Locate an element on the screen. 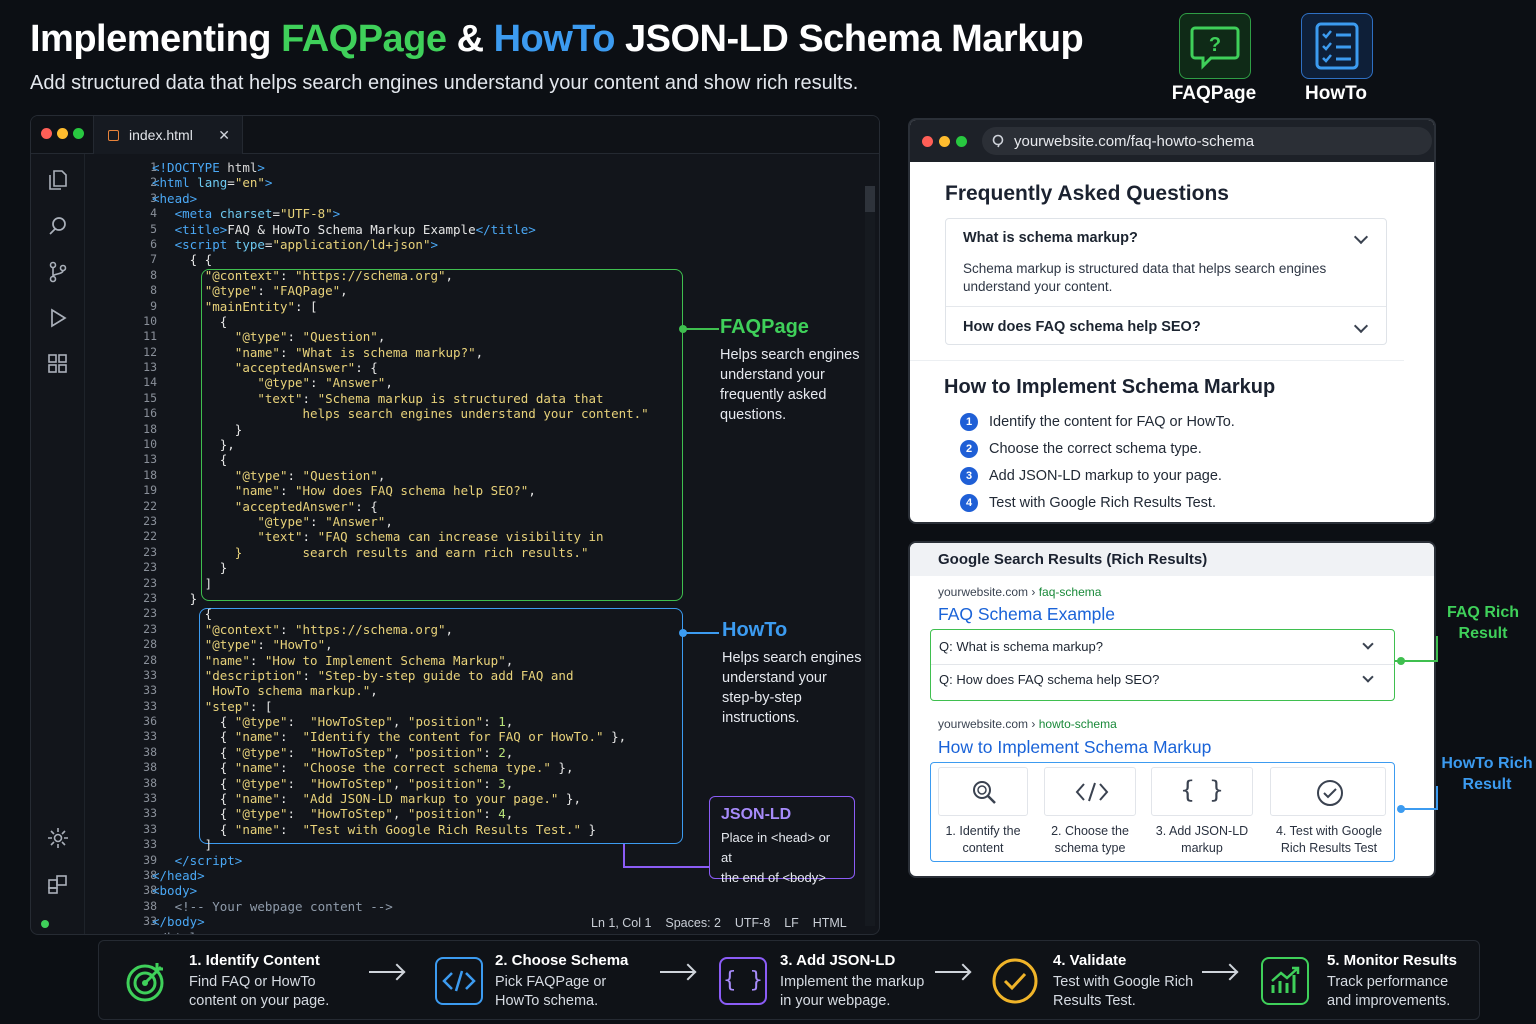 This screenshot has width=1536, height=1024. result-2-url: yourwebsite.com › howto-schema is located at coordinates (1027, 724).